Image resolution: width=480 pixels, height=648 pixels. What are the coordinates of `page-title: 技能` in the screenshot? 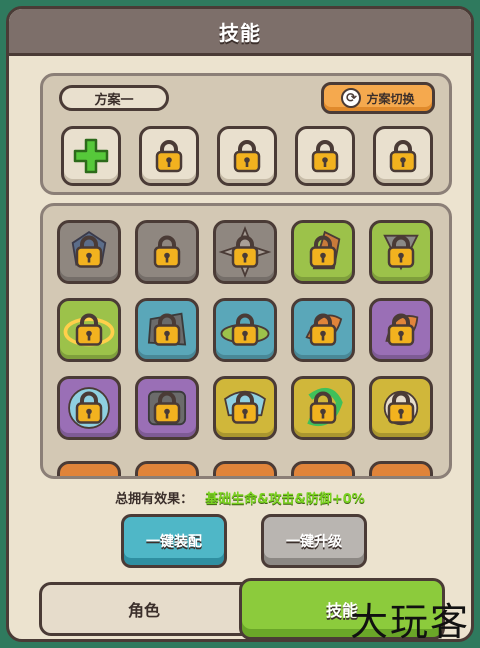 It's located at (240, 32).